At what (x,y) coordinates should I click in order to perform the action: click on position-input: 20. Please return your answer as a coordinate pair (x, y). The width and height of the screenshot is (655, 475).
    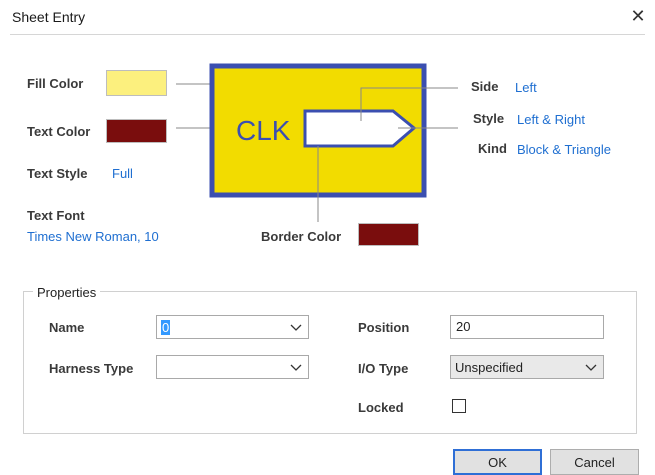
    Looking at the image, I should click on (527, 327).